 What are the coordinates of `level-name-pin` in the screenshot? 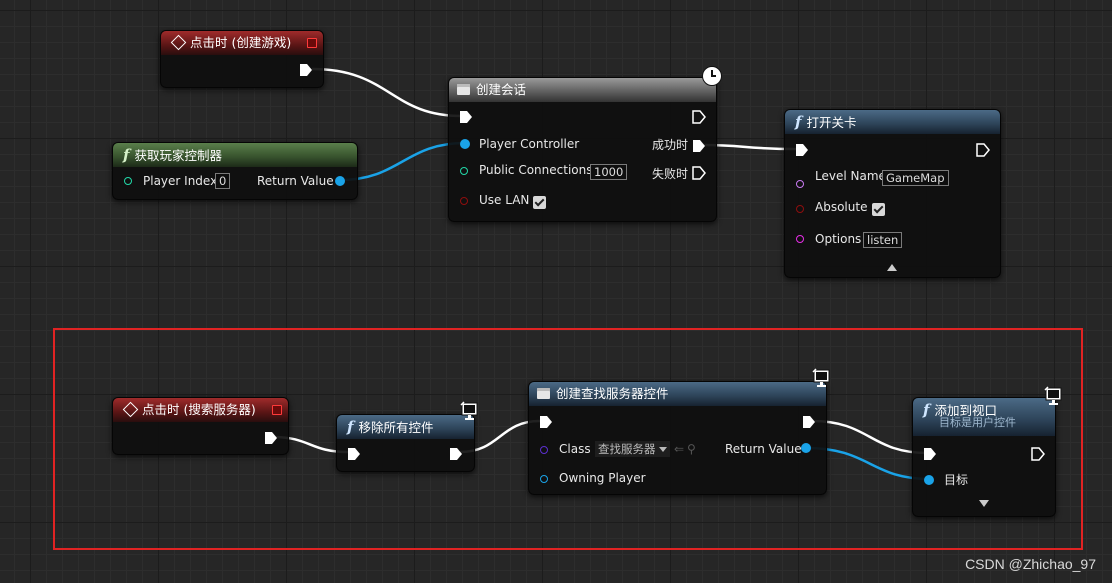 It's located at (800, 184).